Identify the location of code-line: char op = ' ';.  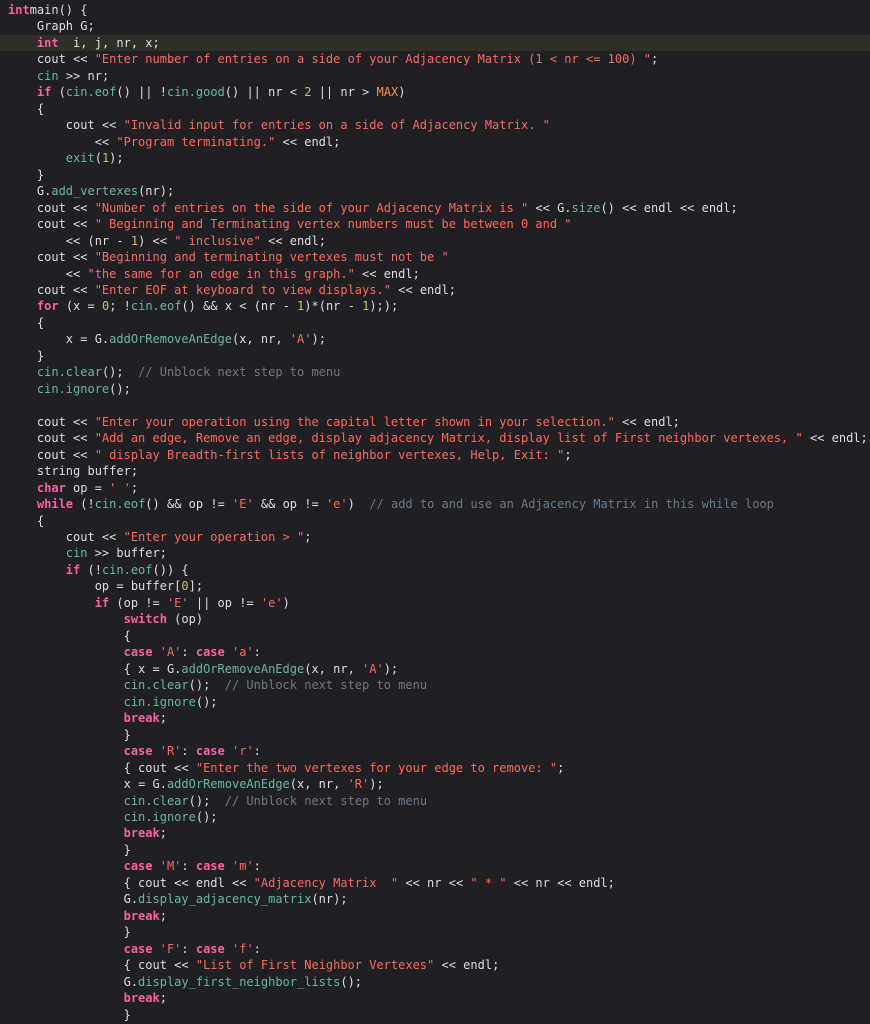
(435, 488).